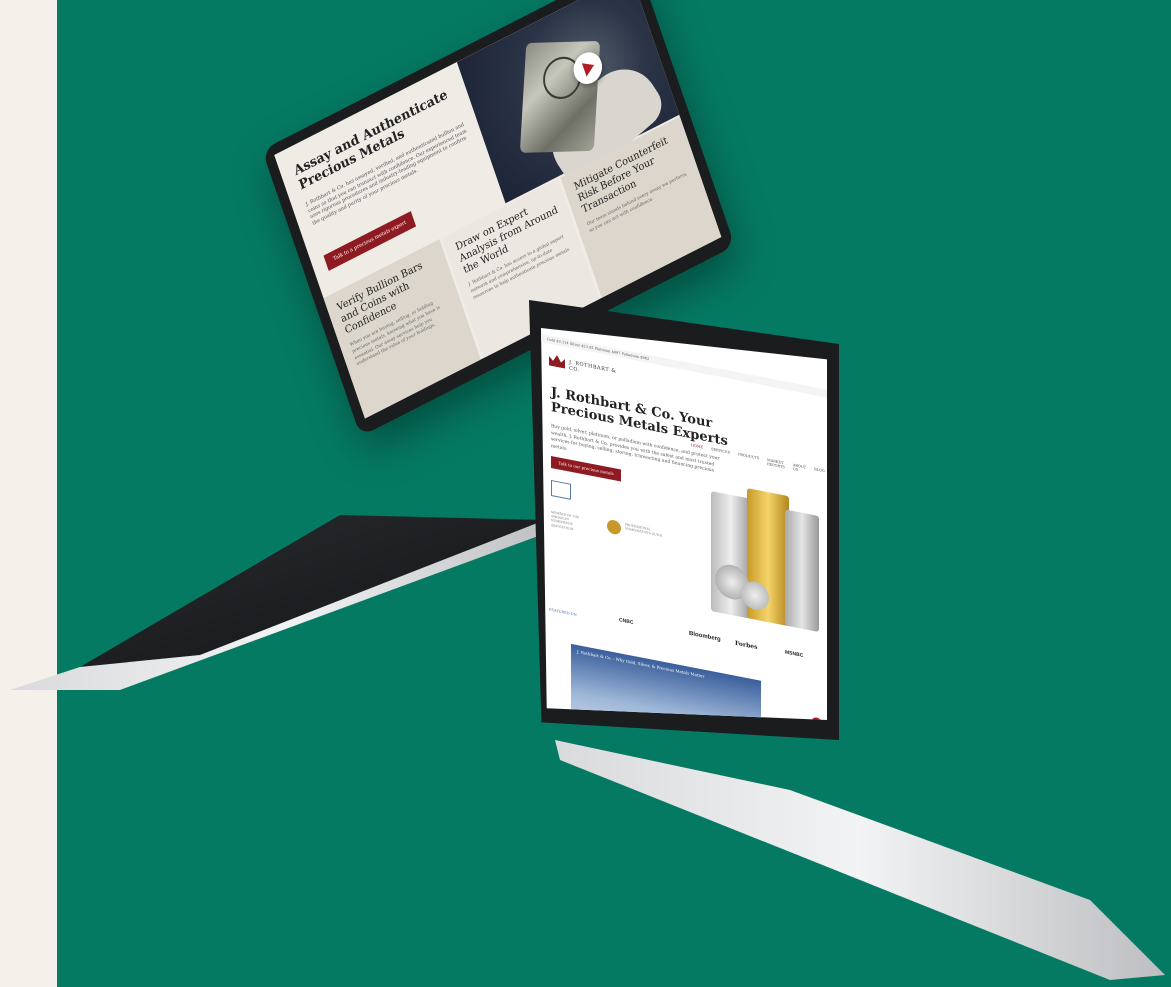 The width and height of the screenshot is (1171, 987). I want to click on crown-icon, so click(557, 361).